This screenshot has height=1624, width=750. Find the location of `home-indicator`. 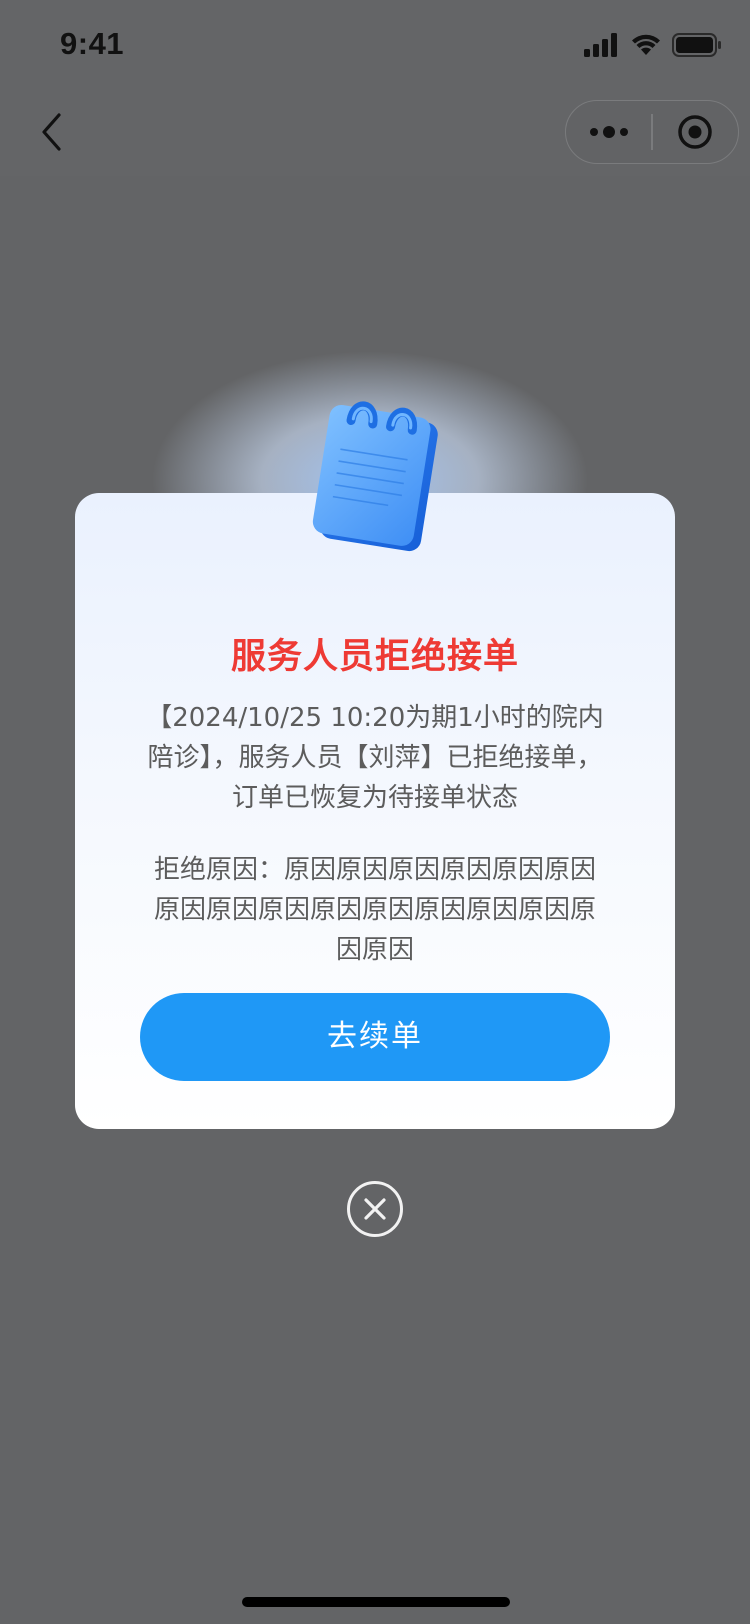

home-indicator is located at coordinates (376, 1602).